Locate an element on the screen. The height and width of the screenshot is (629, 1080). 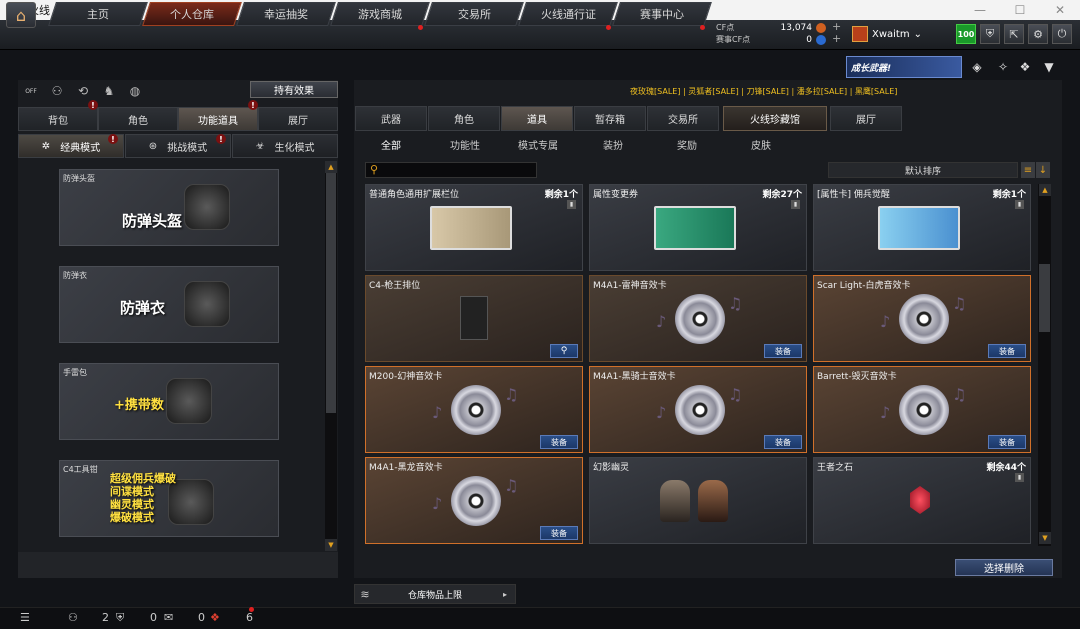
right-tab-exchange: 交易所 is located at coordinates (683, 118).